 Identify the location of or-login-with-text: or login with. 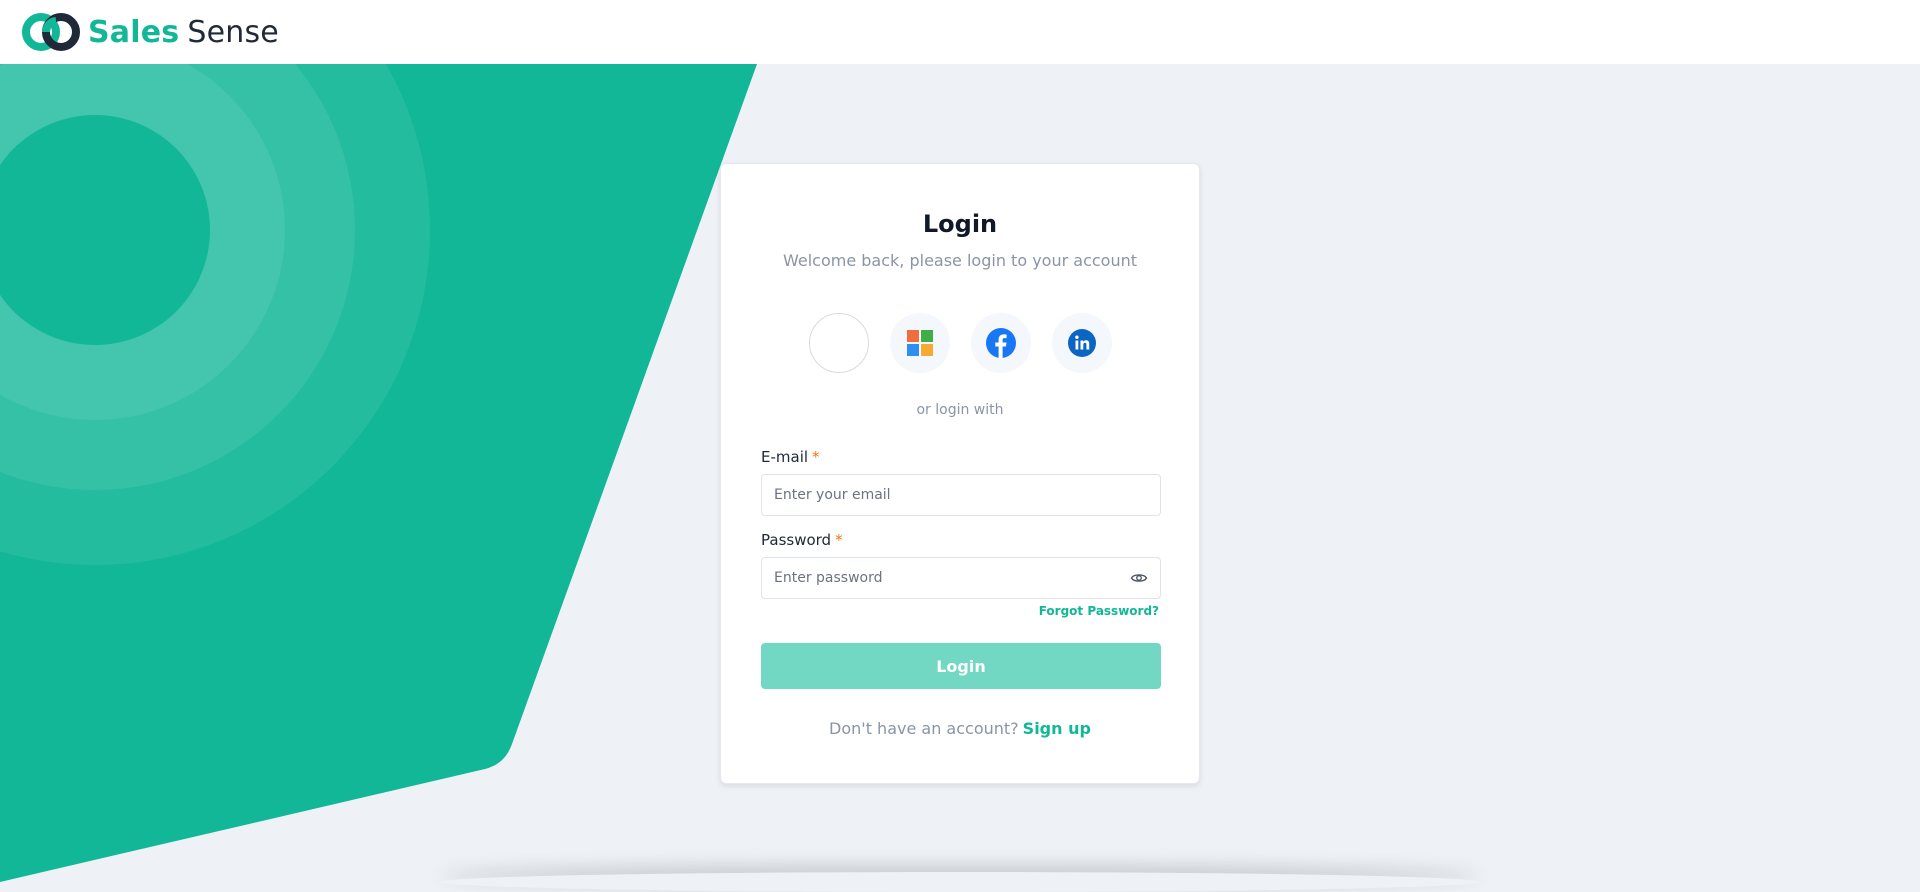
(960, 410).